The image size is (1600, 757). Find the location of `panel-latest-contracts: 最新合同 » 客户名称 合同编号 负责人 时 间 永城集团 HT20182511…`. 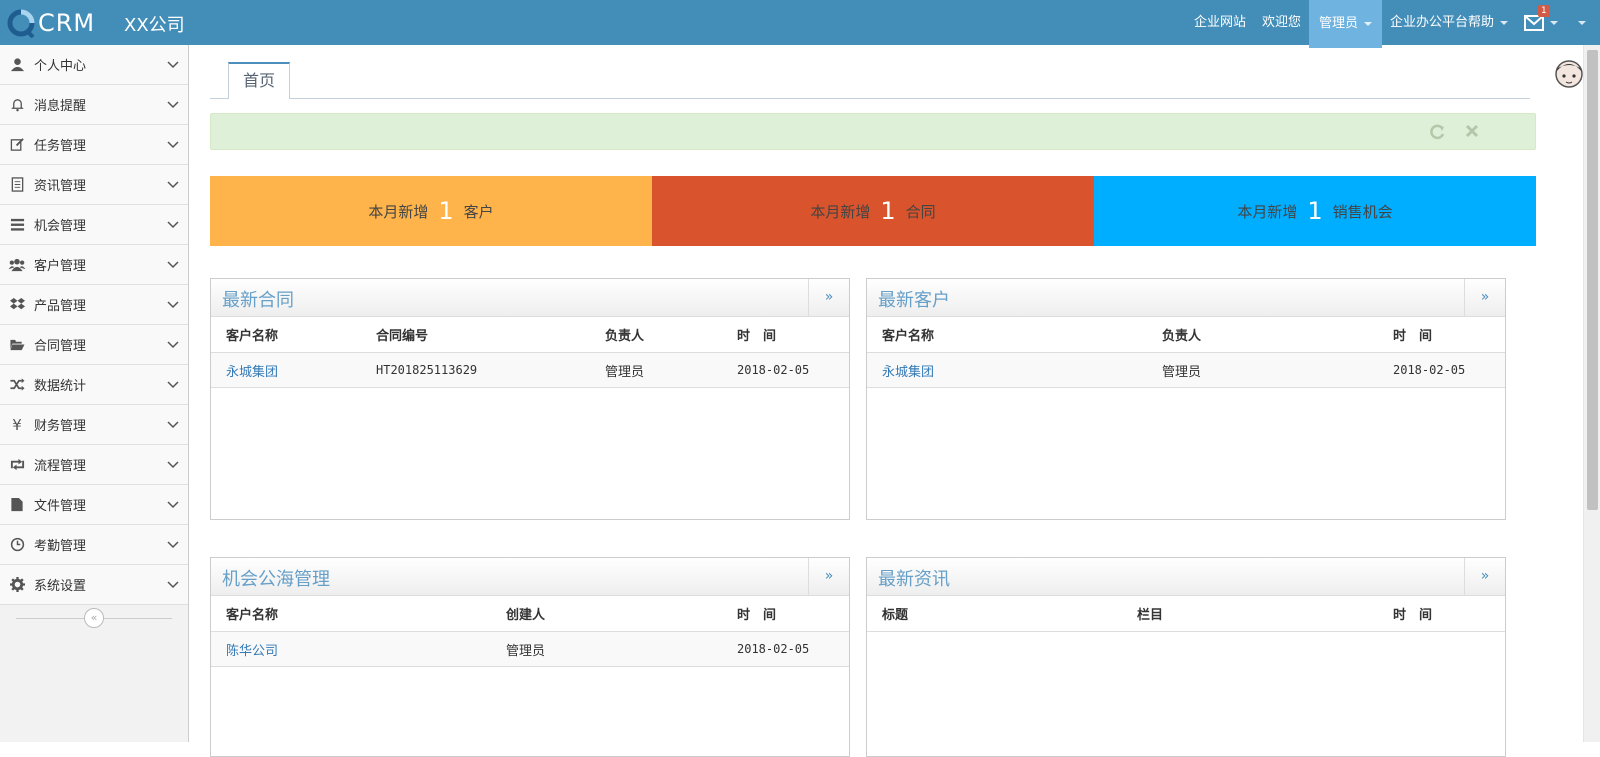

panel-latest-contracts: 最新合同 » 客户名称 合同编号 负责人 时 间 永城集团 HT20182511… is located at coordinates (530, 399).